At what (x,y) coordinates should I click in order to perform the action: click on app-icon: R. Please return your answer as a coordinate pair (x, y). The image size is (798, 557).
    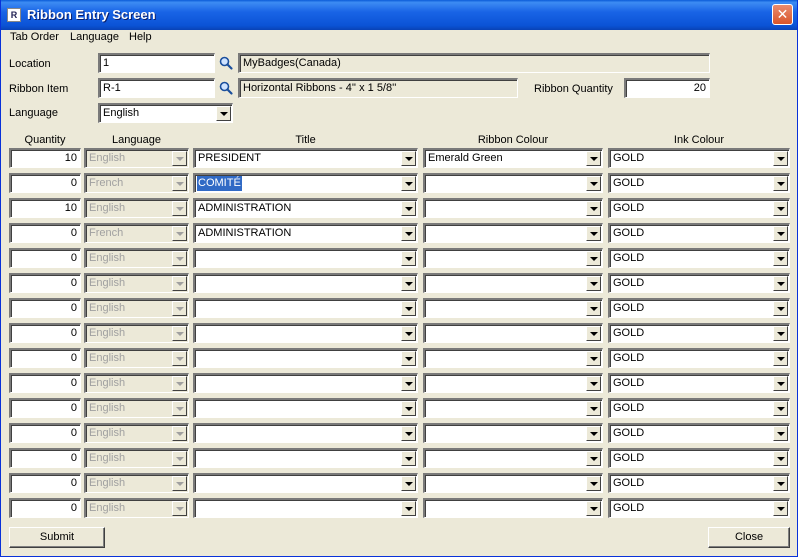
    Looking at the image, I should click on (14, 15).